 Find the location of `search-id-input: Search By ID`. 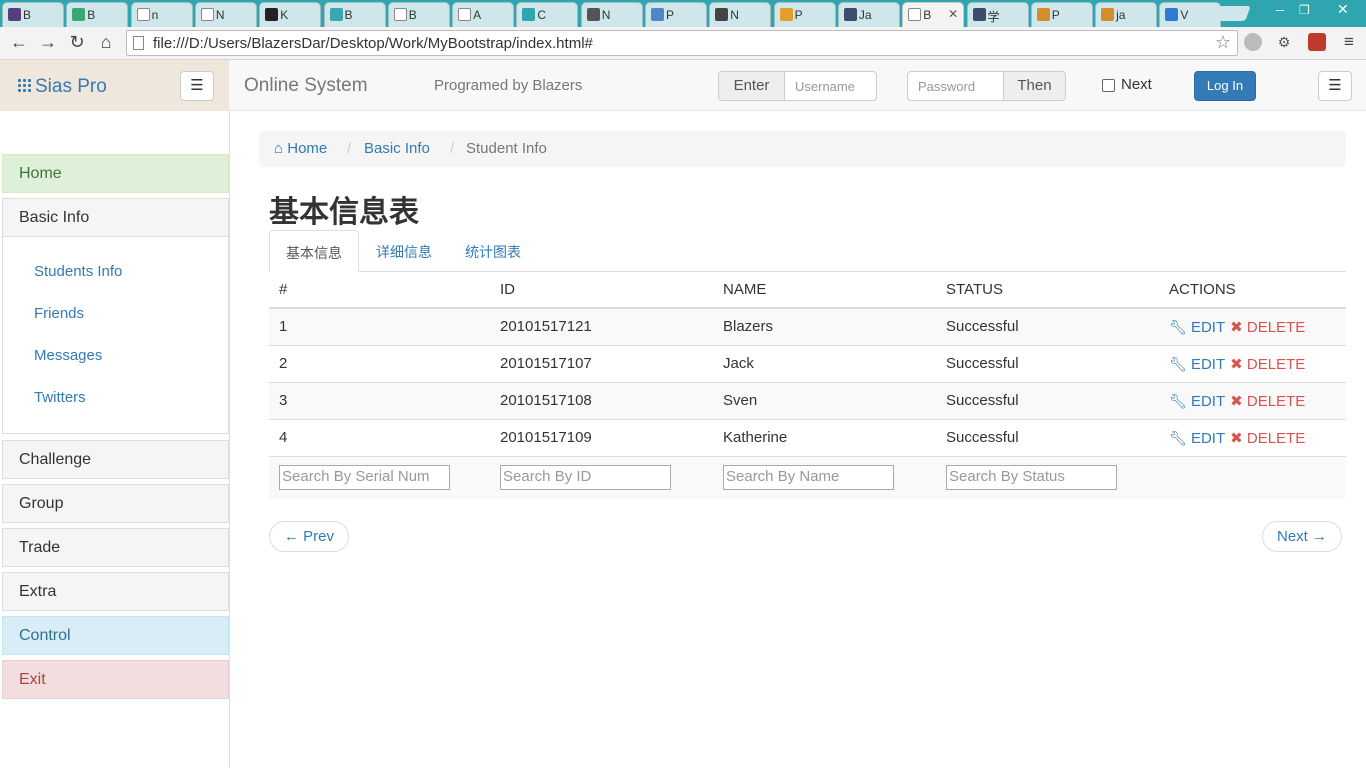

search-id-input: Search By ID is located at coordinates (585, 478).